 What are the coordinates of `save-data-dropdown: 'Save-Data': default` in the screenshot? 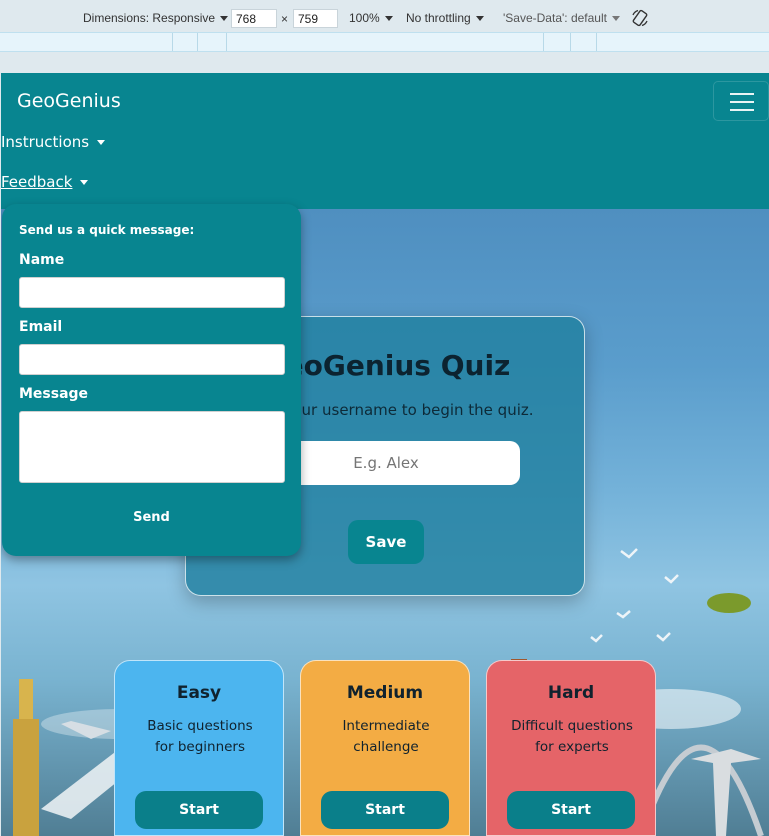 It's located at (561, 18).